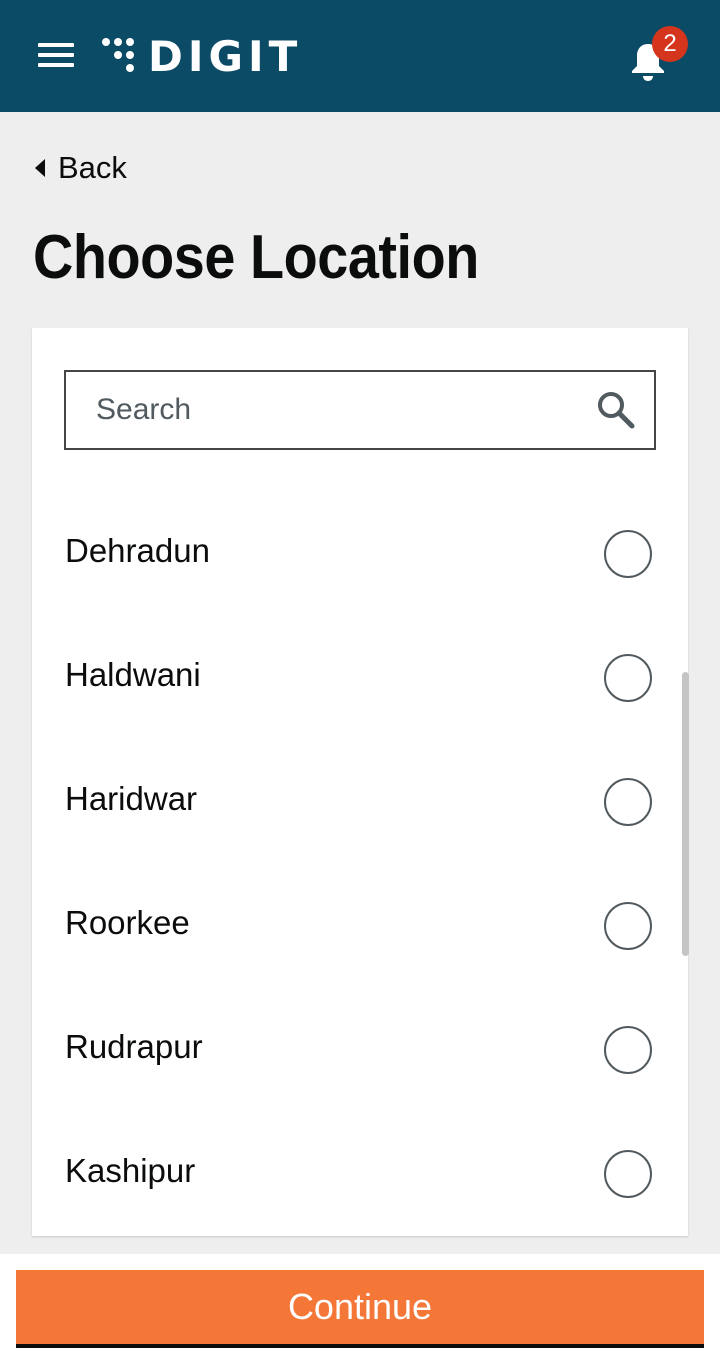 The image size is (720, 1366). I want to click on search-box, so click(360, 410).